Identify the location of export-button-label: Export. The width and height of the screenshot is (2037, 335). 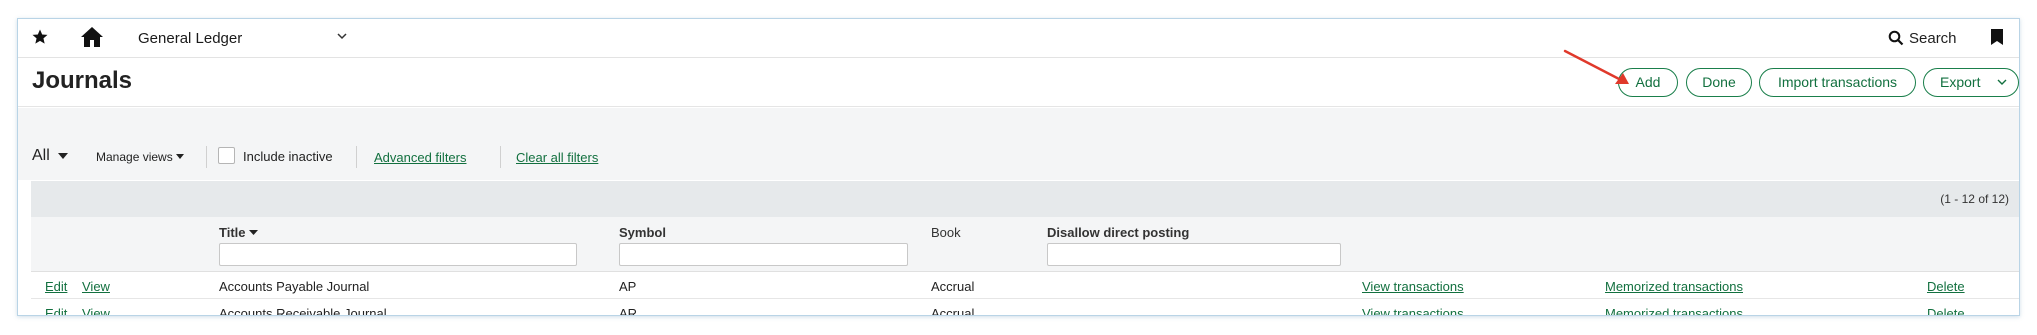
(1960, 82).